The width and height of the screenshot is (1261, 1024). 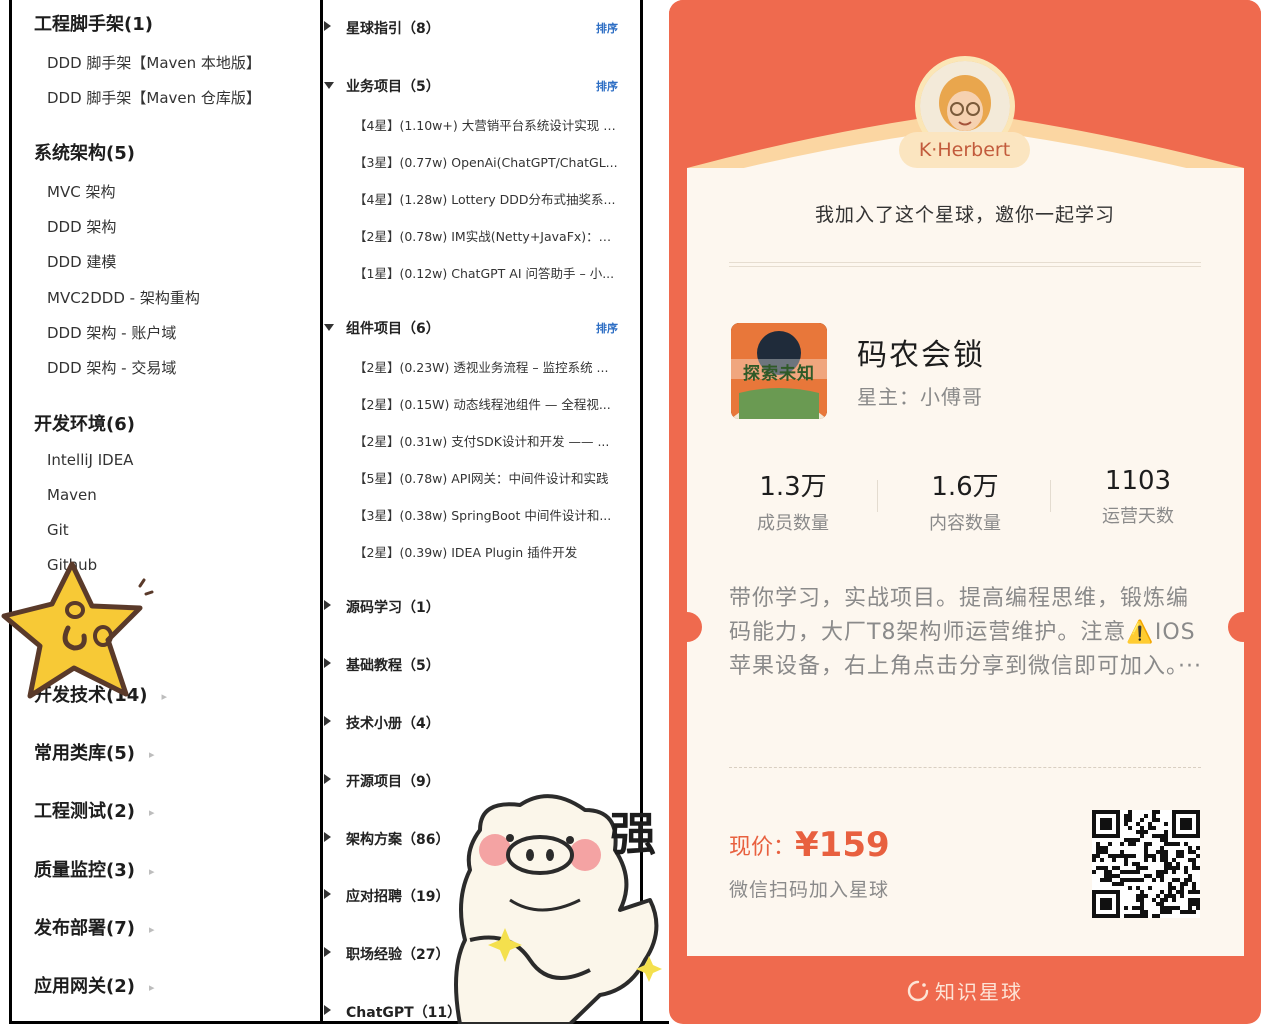 I want to click on brand-logo-icon, so click(x=918, y=990).